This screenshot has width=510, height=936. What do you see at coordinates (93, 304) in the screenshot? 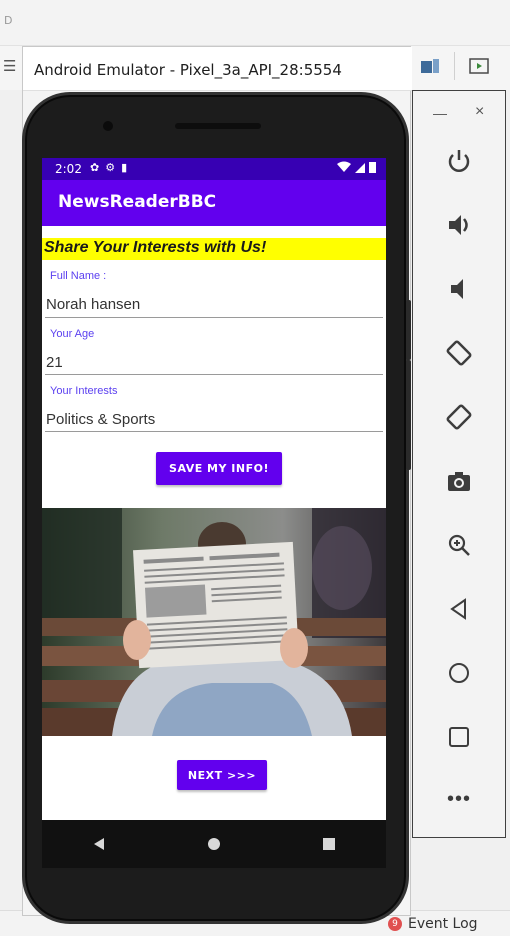
I see `full-name-input: Norah hansen` at bounding box center [93, 304].